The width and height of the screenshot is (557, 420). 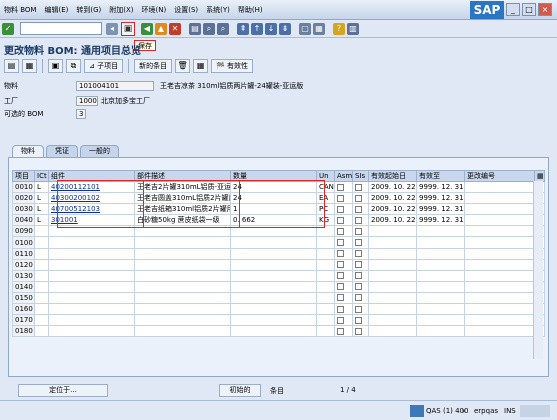 I want to click on new-session-icon: ▢, so click(x=305, y=28).